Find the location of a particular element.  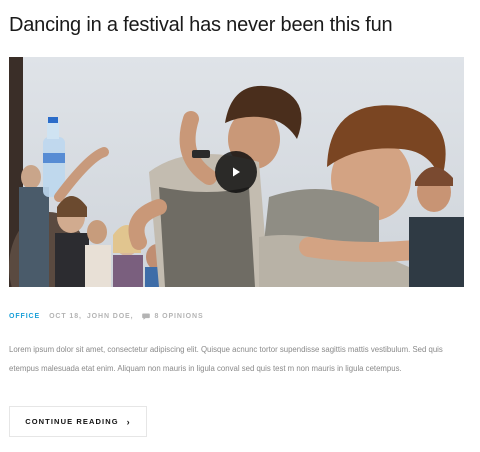

chevron-right-icon: › is located at coordinates (128, 421).